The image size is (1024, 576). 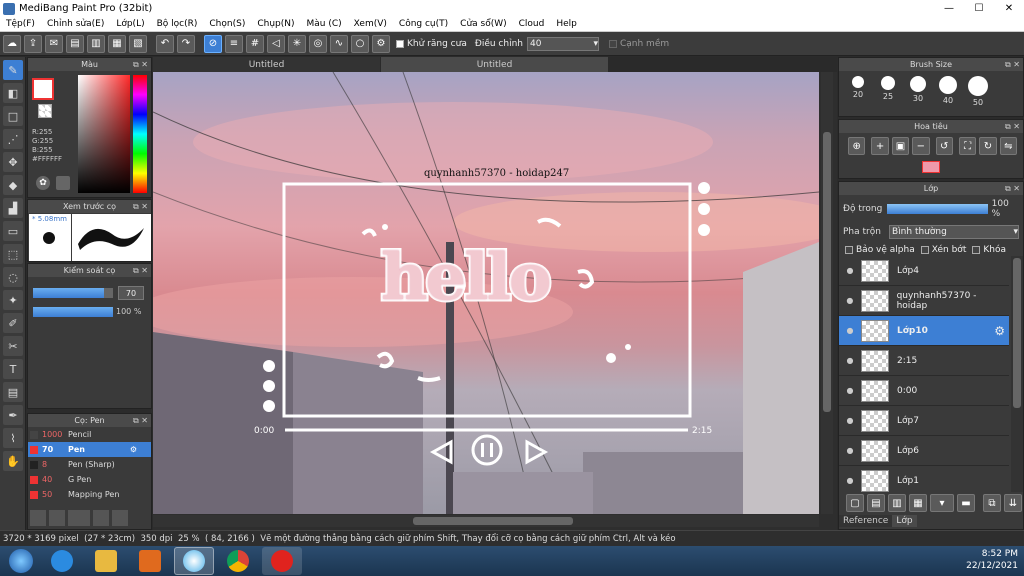 What do you see at coordinates (978, 90) in the screenshot?
I see `brush-size-option: 50` at bounding box center [978, 90].